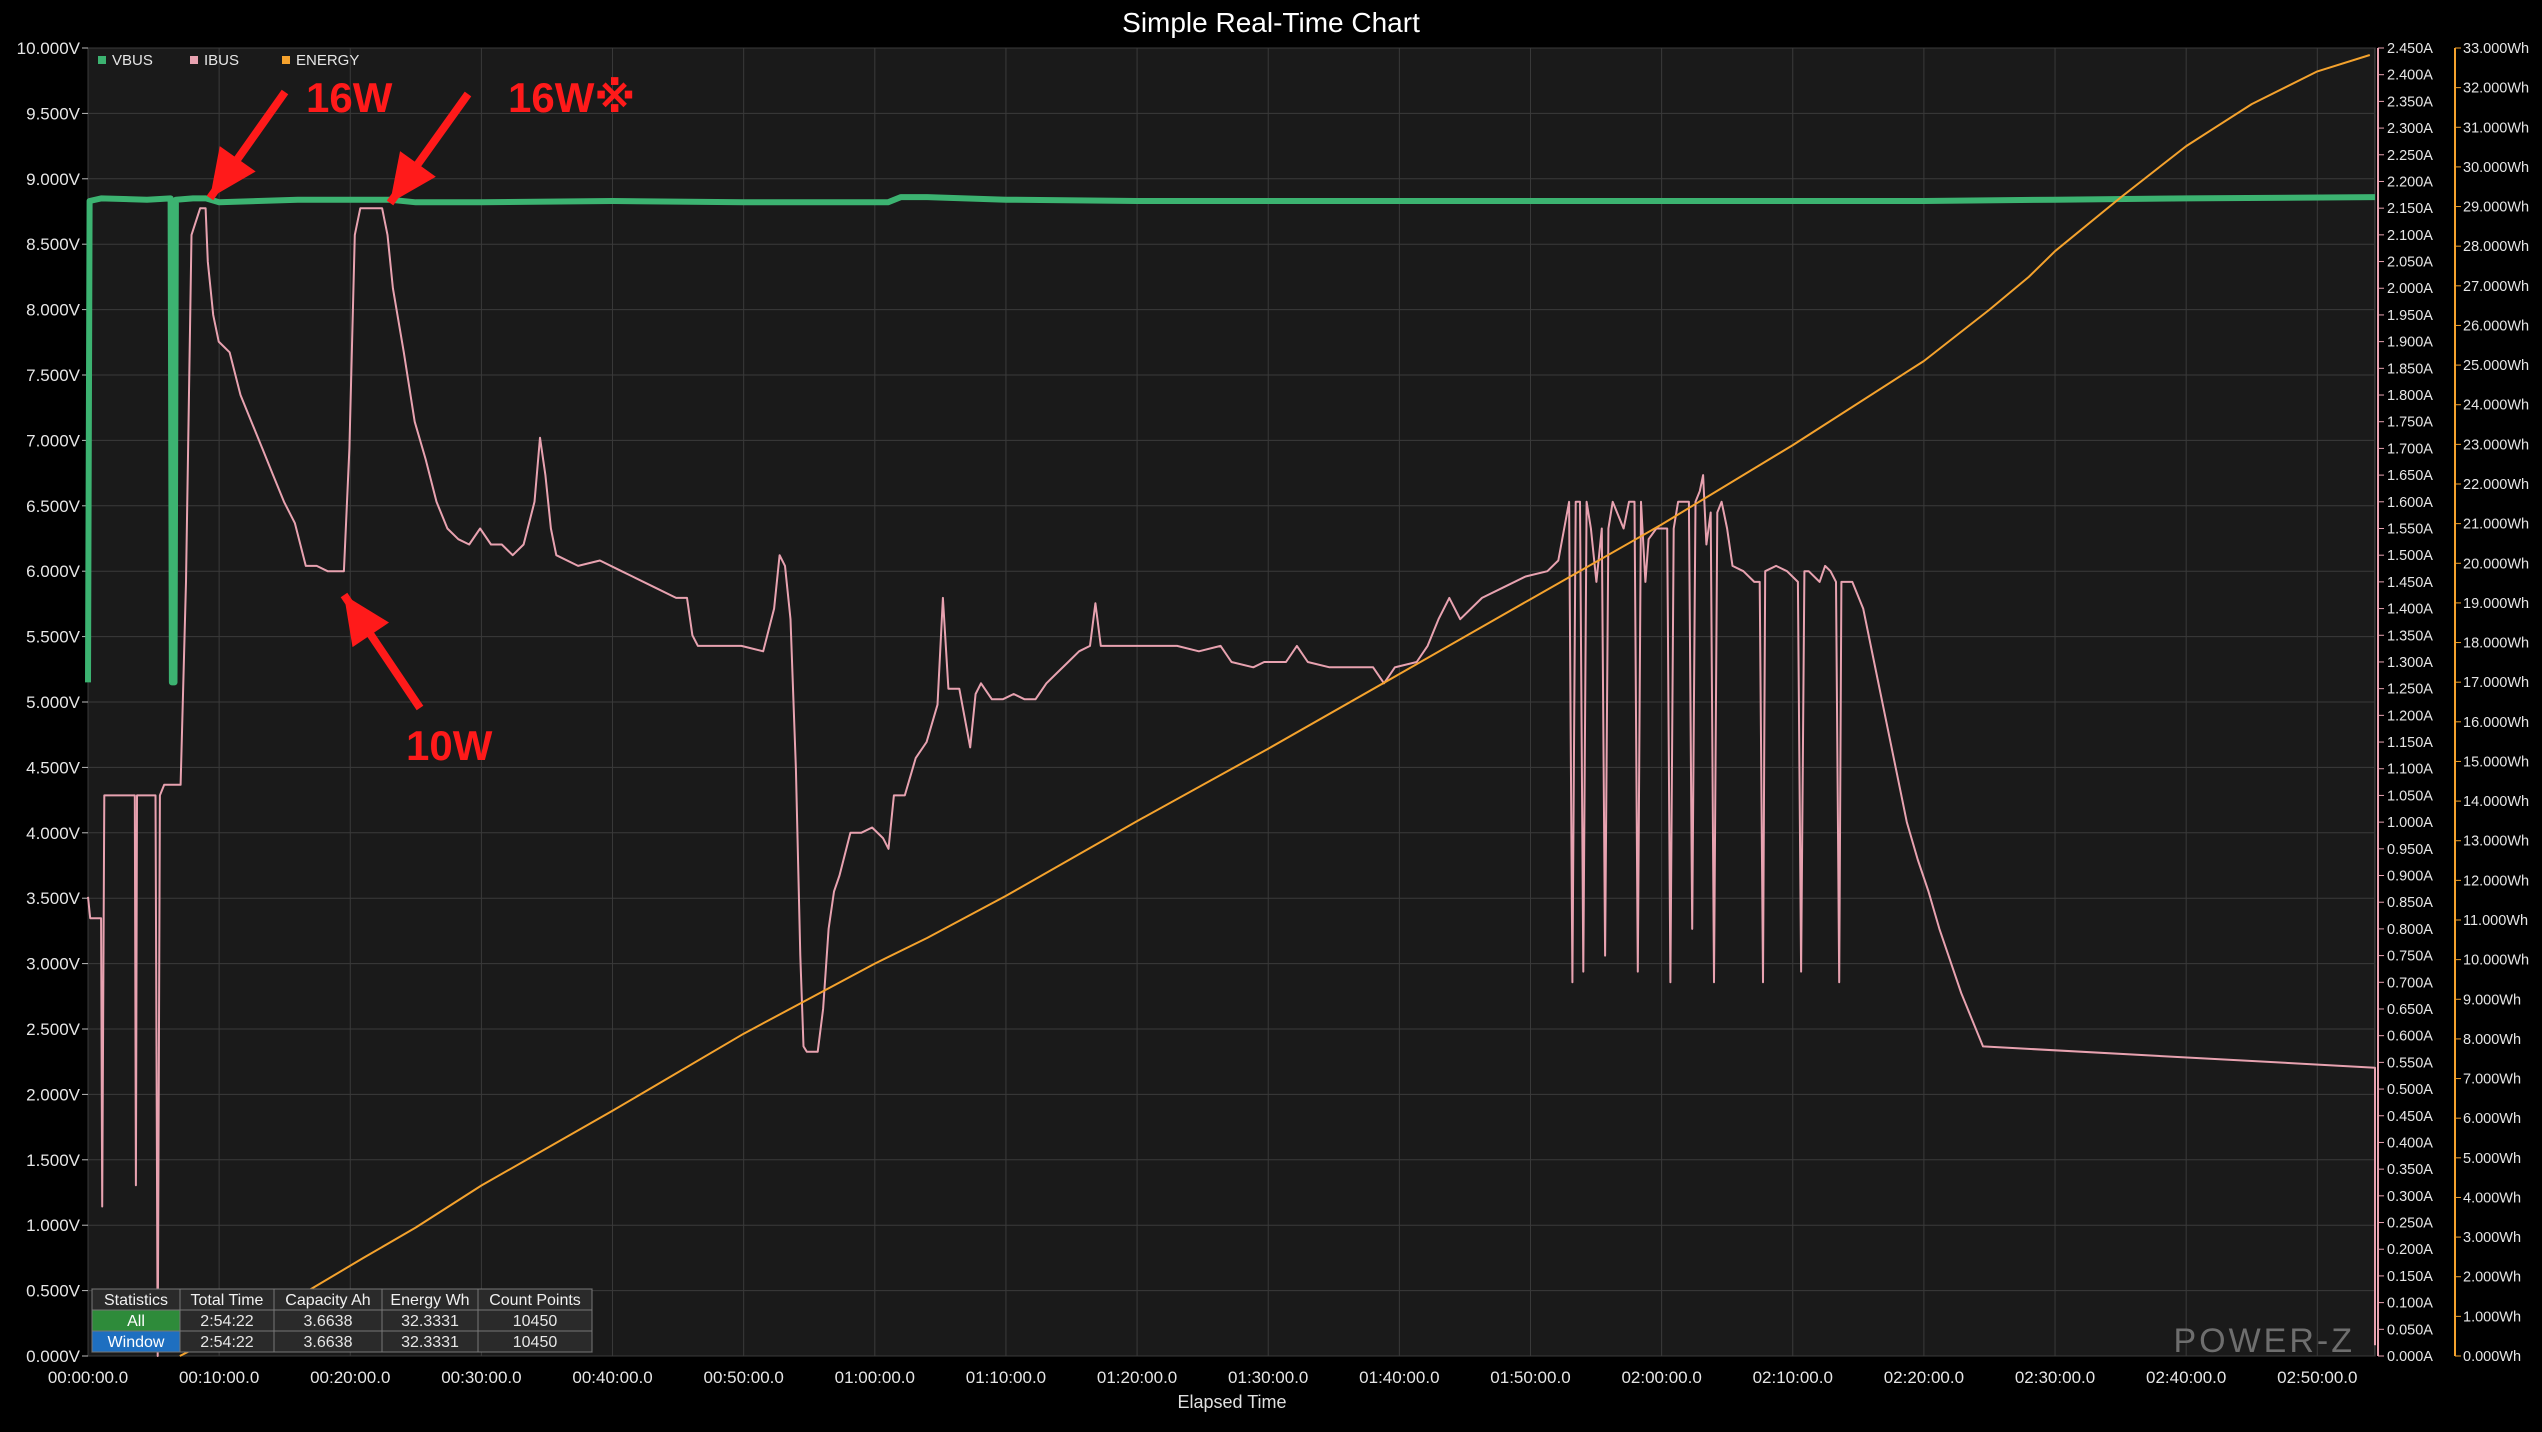 The height and width of the screenshot is (1432, 2542). I want to click on x-tick-label: 01:10:00.0, so click(1006, 1377).